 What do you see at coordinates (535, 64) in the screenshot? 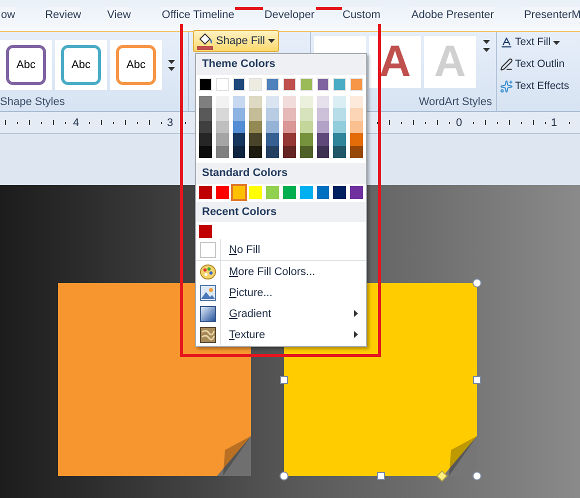
I see `text-command-button: Text Outlin` at bounding box center [535, 64].